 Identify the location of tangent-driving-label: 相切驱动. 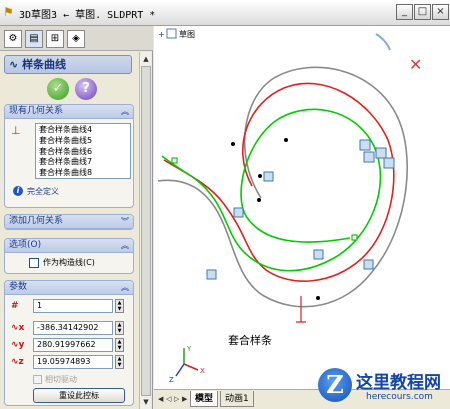
(61, 379).